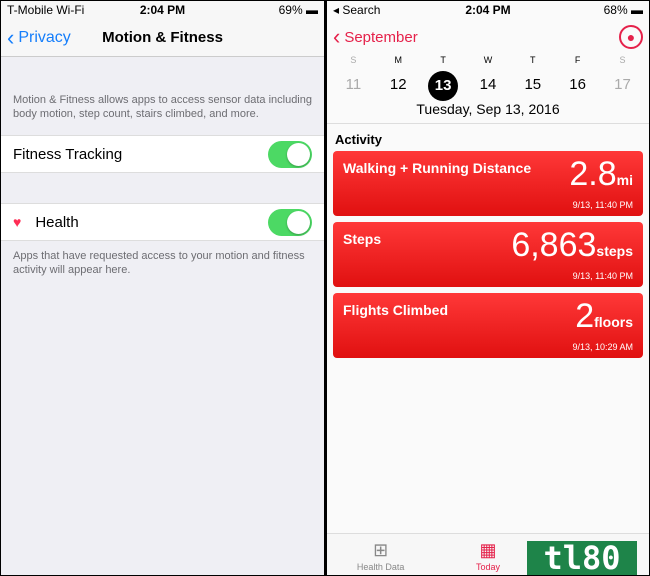 This screenshot has width=650, height=576. What do you see at coordinates (290, 154) in the screenshot?
I see `fitness-tracking-toggle` at bounding box center [290, 154].